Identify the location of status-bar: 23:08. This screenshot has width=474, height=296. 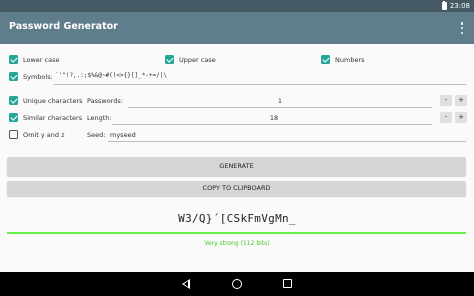
(237, 6).